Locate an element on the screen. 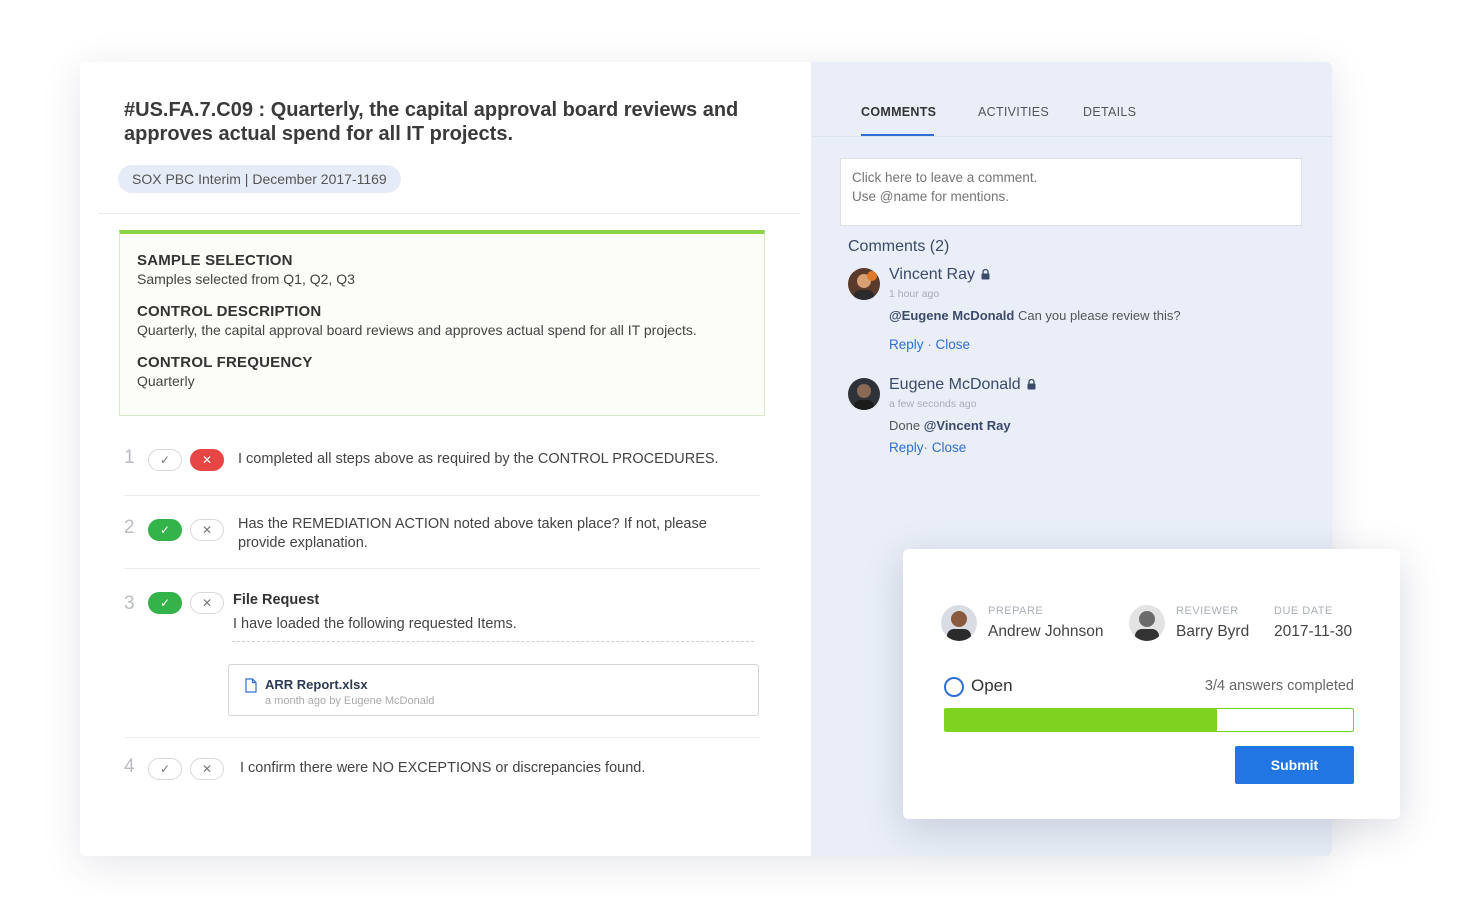 The height and width of the screenshot is (924, 1464). reviewer-role: REVIEWER is located at coordinates (1207, 611).